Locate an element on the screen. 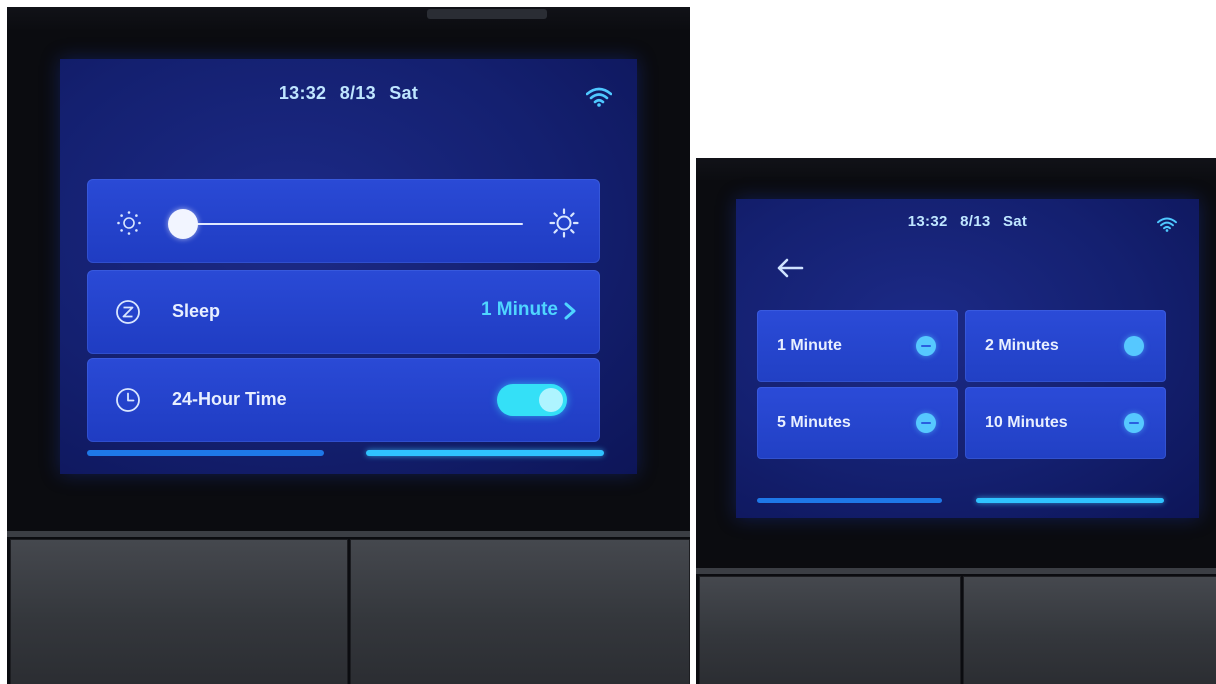 The height and width of the screenshot is (684, 1216). option-label: 1 Minute is located at coordinates (809, 345).